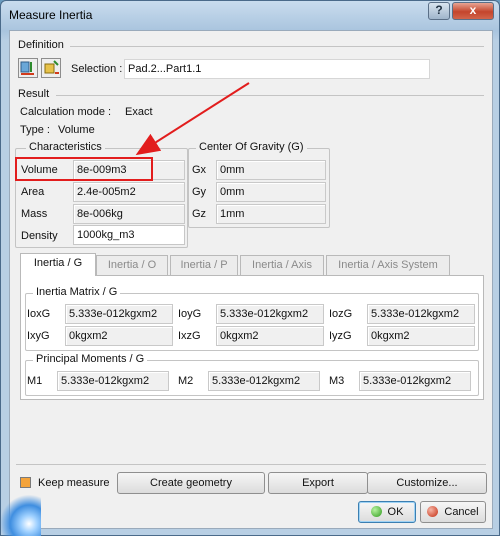  What do you see at coordinates (341, 314) in the screenshot?
I see `iozg-label: IozG` at bounding box center [341, 314].